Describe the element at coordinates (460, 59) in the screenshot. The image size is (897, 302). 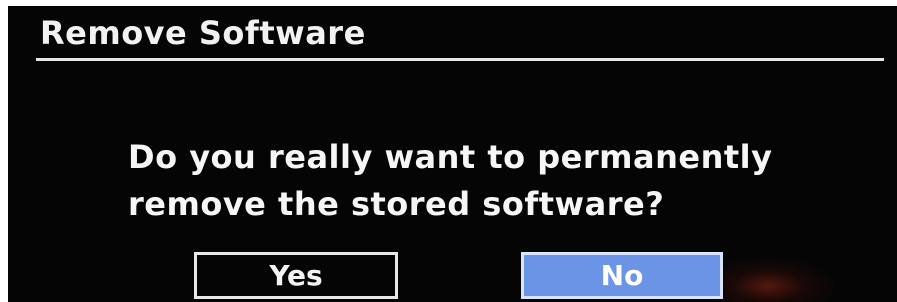
I see `title-divider` at that location.